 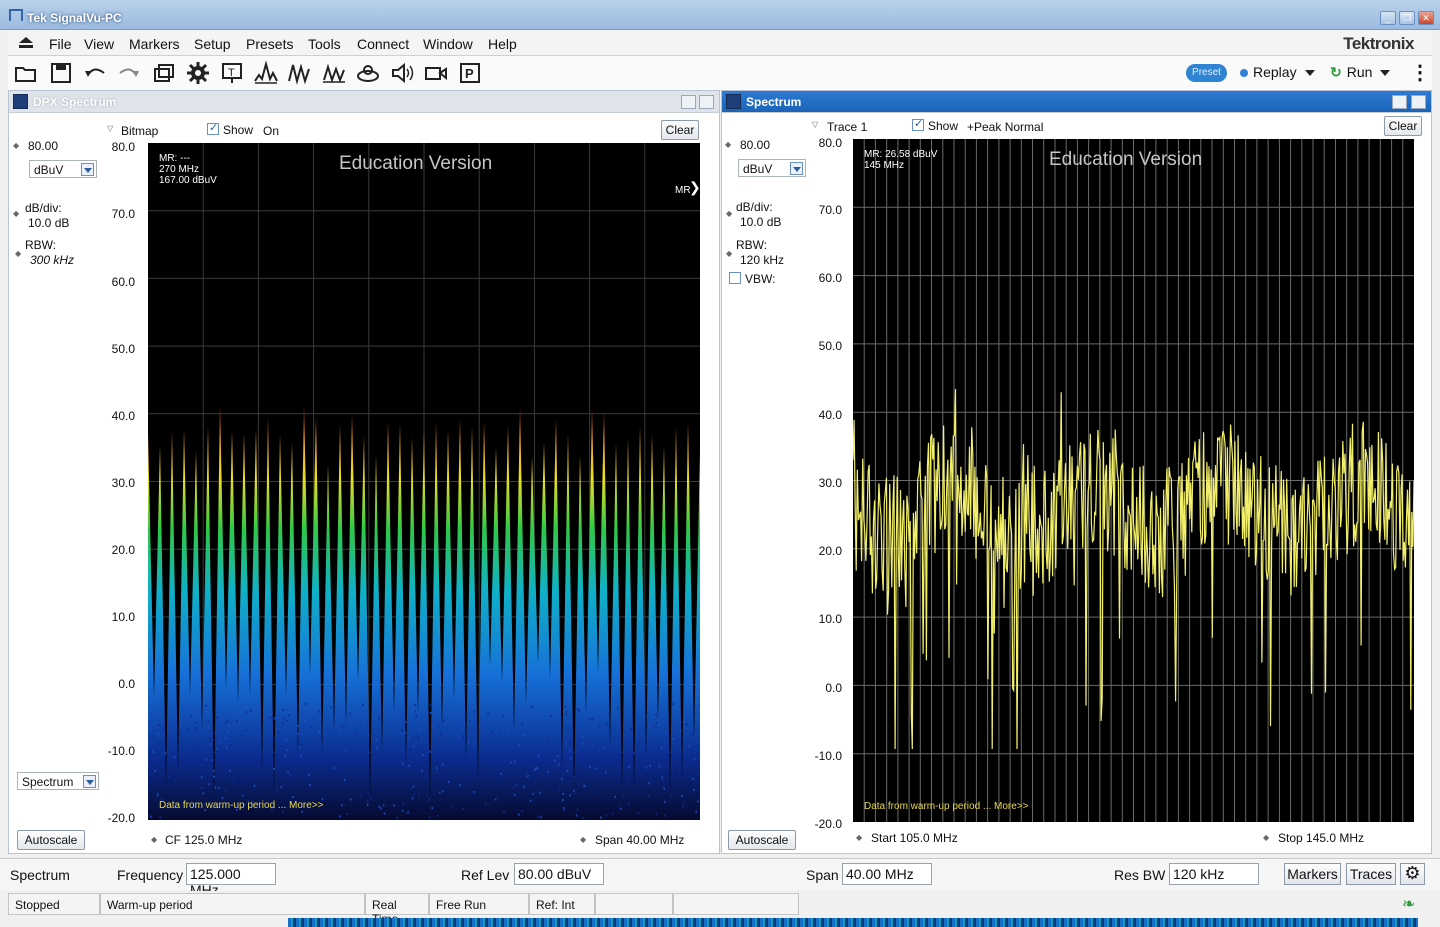 I want to click on dpx-clear-button: Clear, so click(x=680, y=130).